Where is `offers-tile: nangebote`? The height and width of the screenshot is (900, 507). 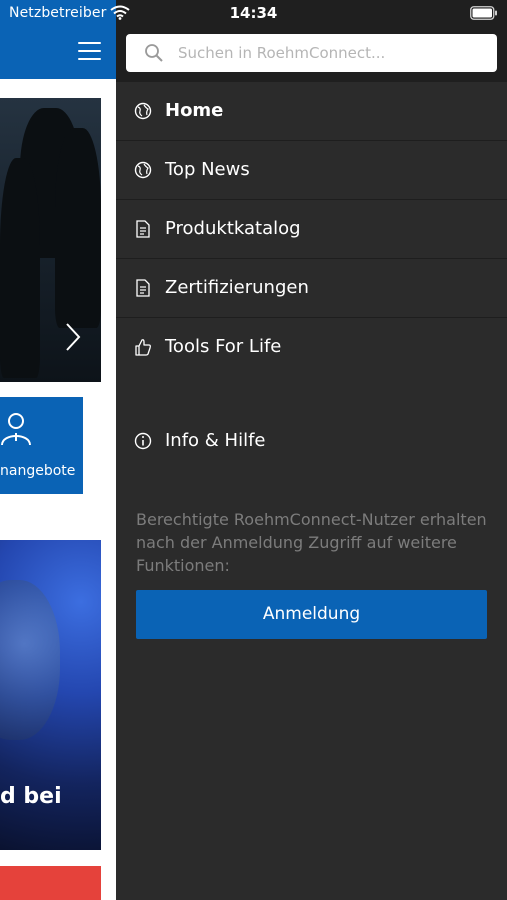 offers-tile: nangebote is located at coordinates (41, 445).